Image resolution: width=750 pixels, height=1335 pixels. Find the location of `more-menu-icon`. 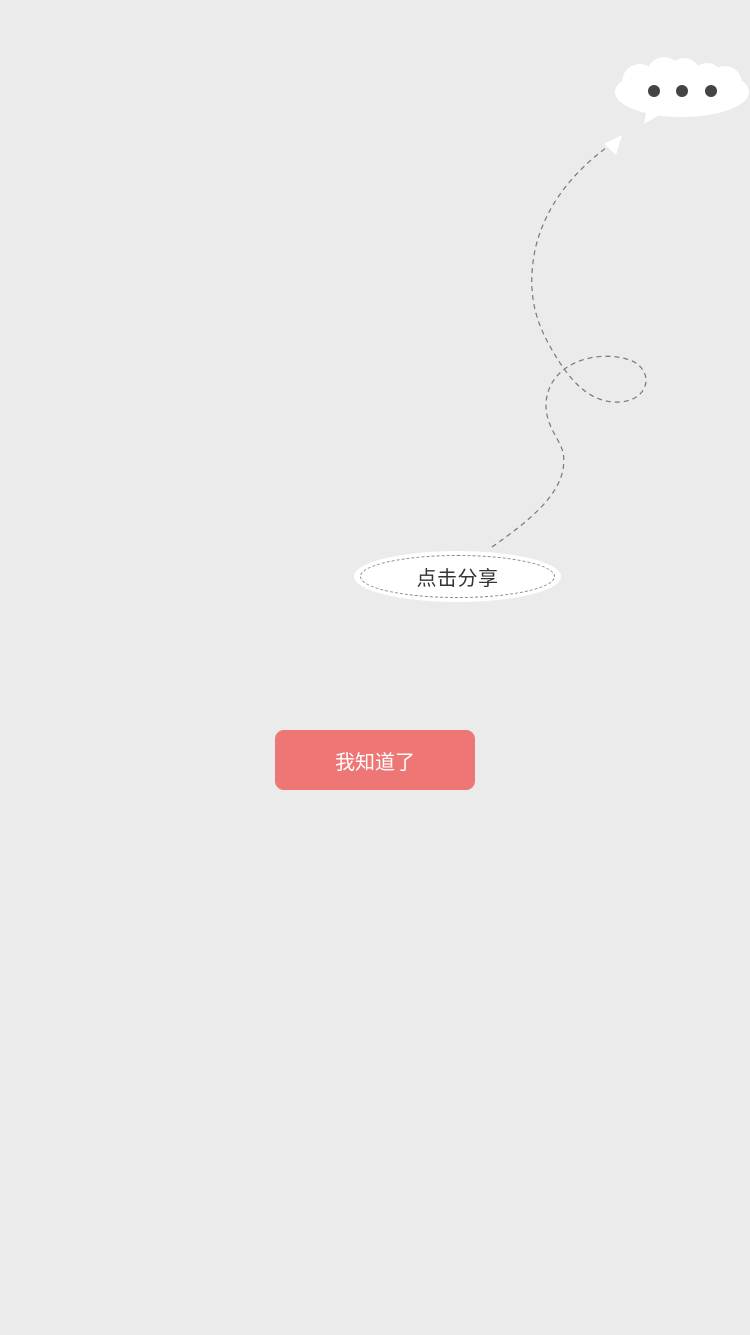

more-menu-icon is located at coordinates (682, 90).